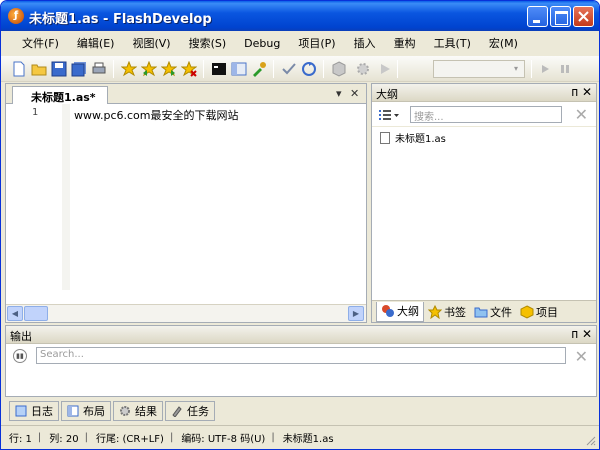 The height and width of the screenshot is (450, 600). I want to click on menu-debug: Debug, so click(262, 43).